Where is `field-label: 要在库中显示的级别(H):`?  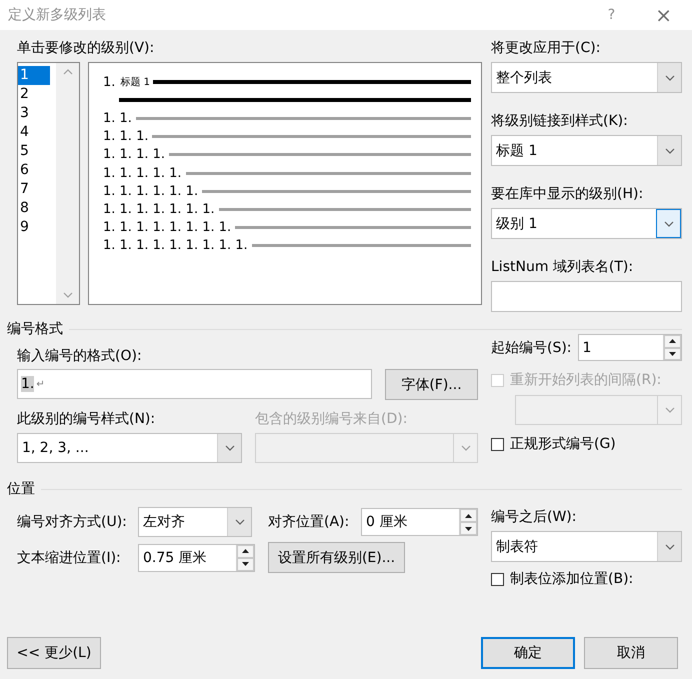 field-label: 要在库中显示的级别(H): is located at coordinates (567, 194).